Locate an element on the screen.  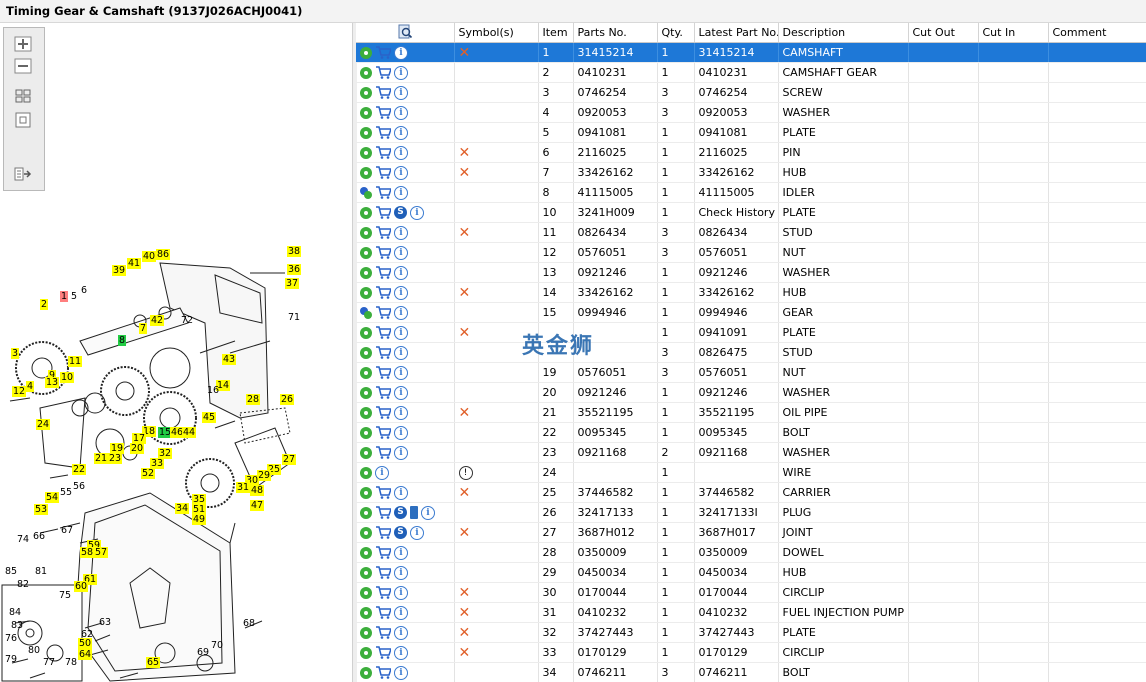
col-header-qty: Qty. is located at coordinates (676, 33).